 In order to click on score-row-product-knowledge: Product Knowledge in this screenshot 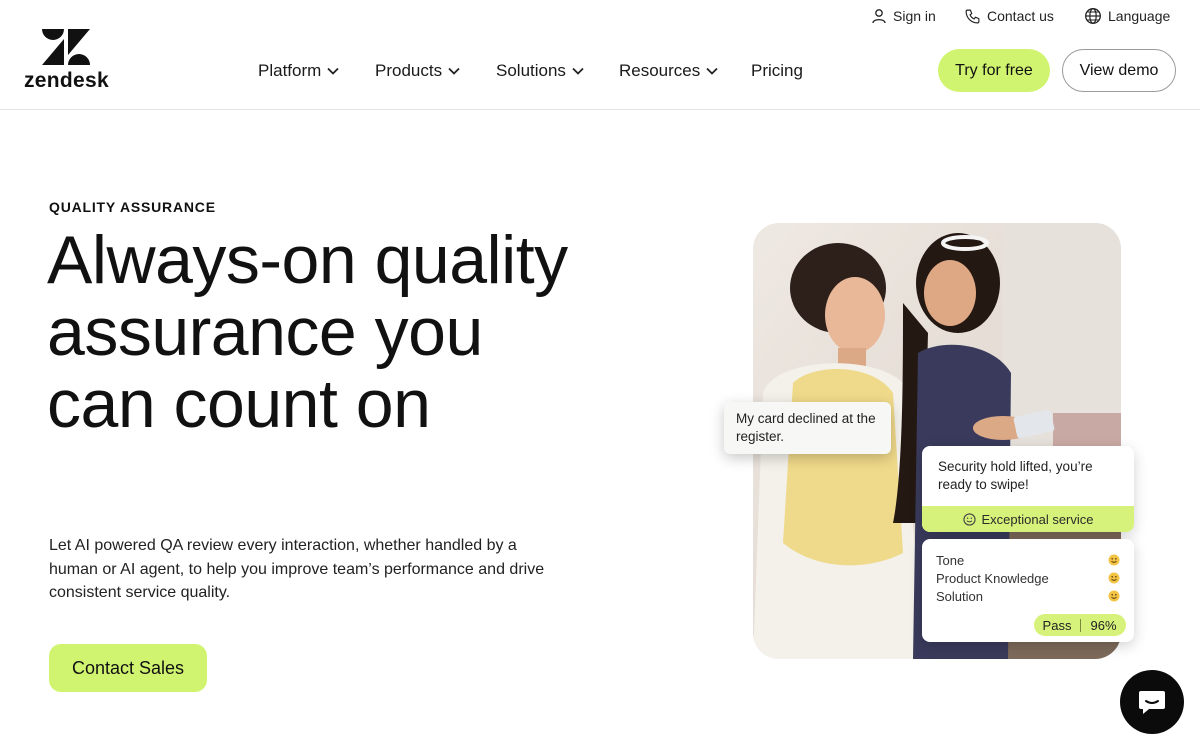, I will do `click(1028, 578)`.